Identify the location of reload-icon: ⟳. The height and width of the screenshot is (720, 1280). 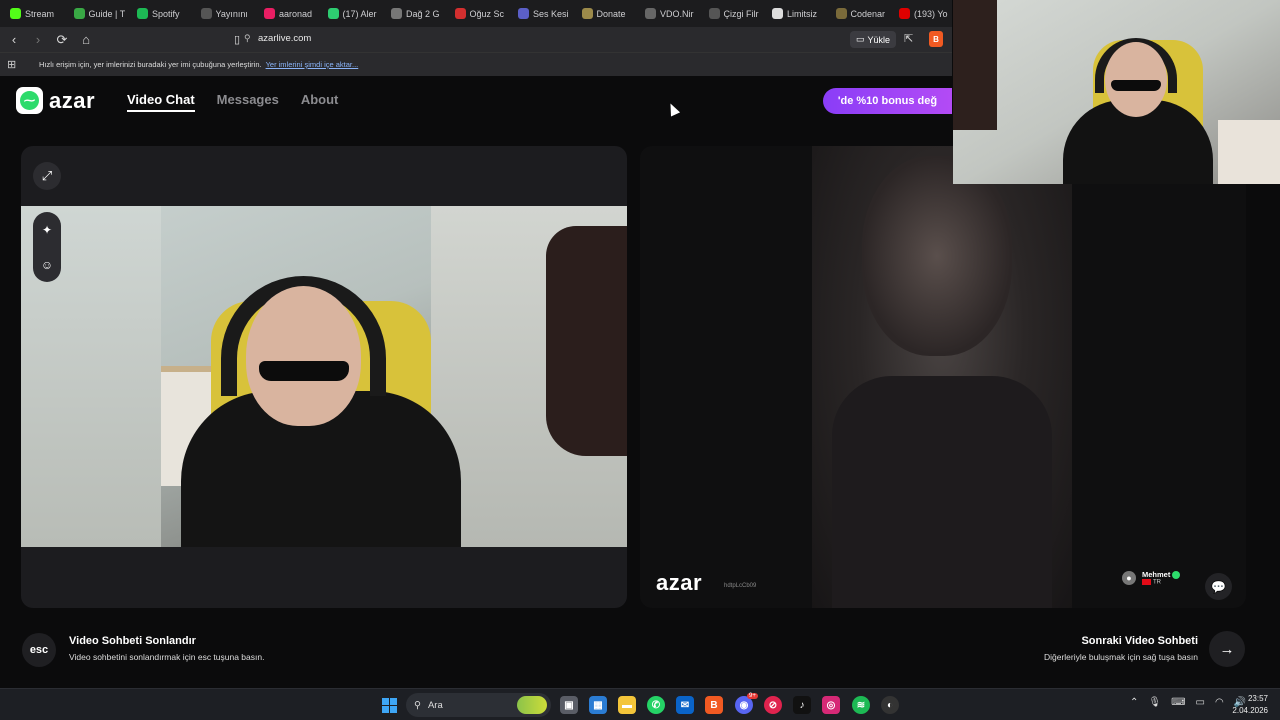
(62, 40).